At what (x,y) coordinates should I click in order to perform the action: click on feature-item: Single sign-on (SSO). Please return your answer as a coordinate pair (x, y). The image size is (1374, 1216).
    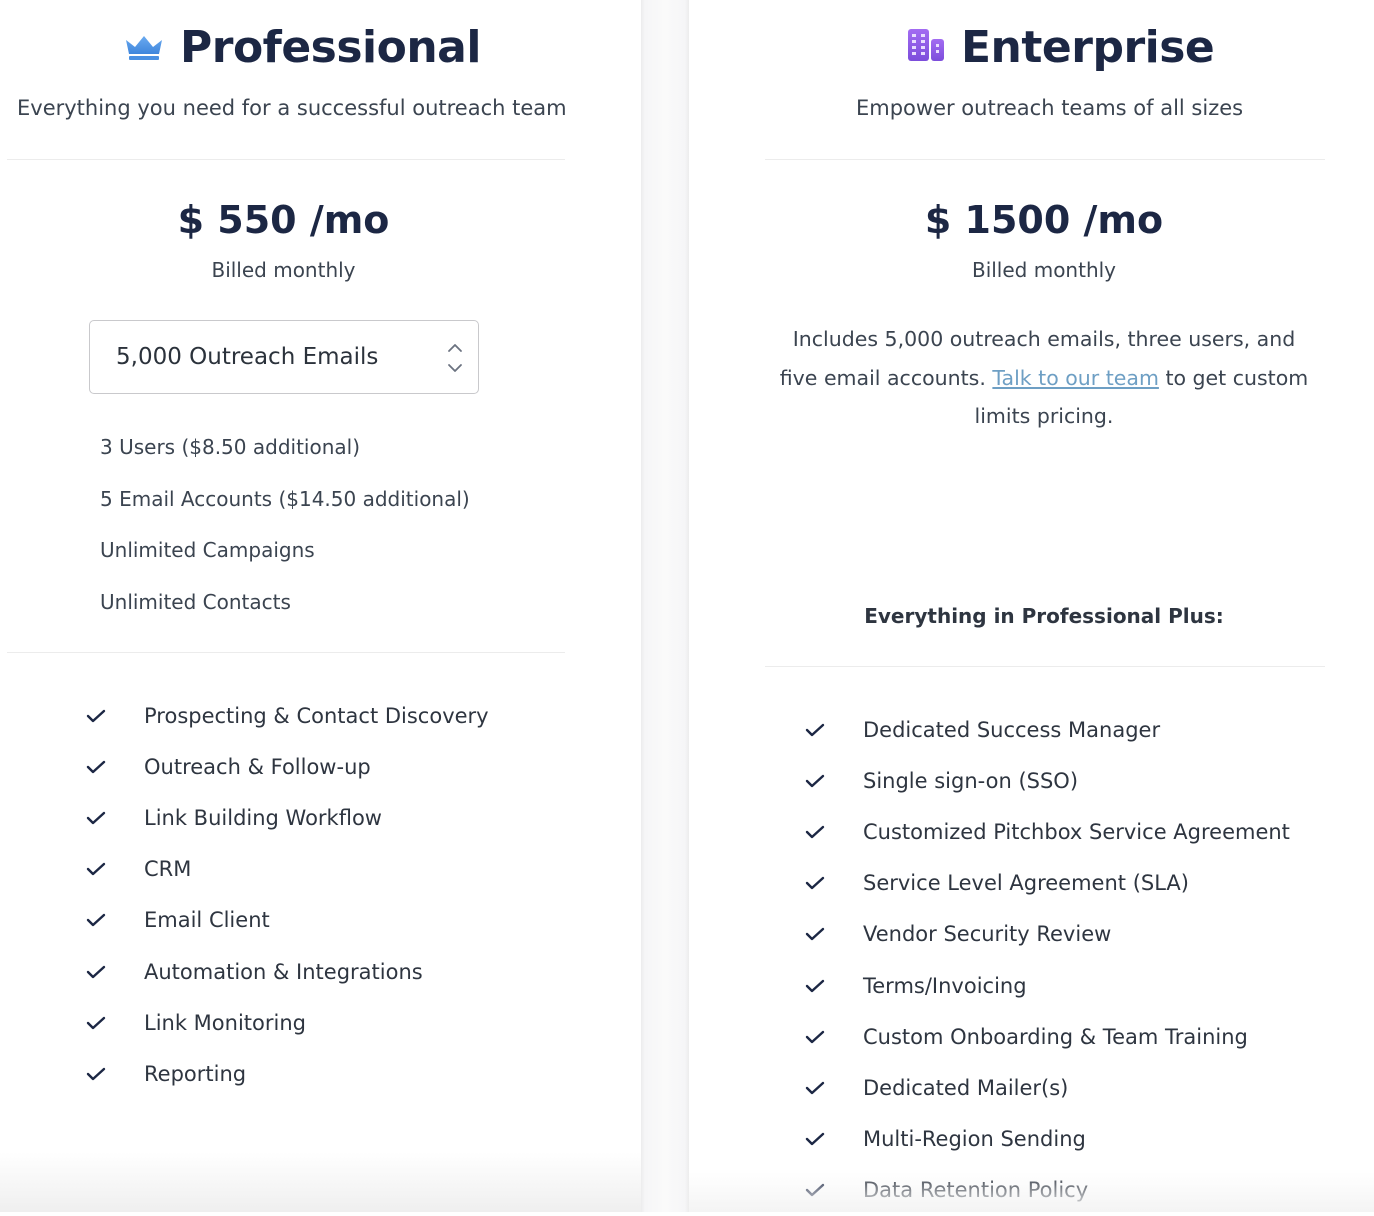
    Looking at the image, I should click on (1047, 780).